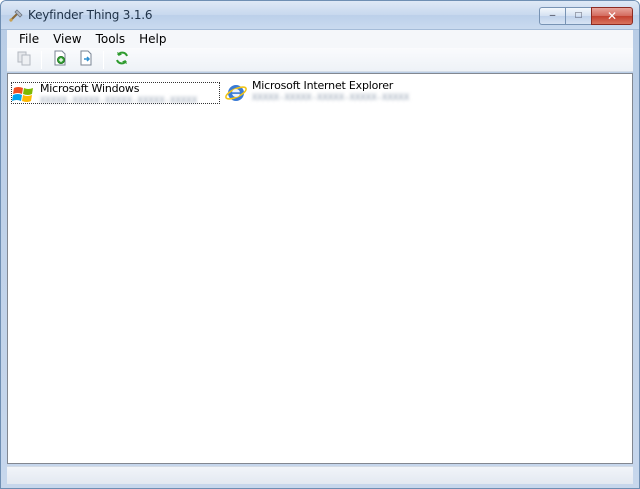 The image size is (640, 489). I want to click on copy-icon, so click(24, 59).